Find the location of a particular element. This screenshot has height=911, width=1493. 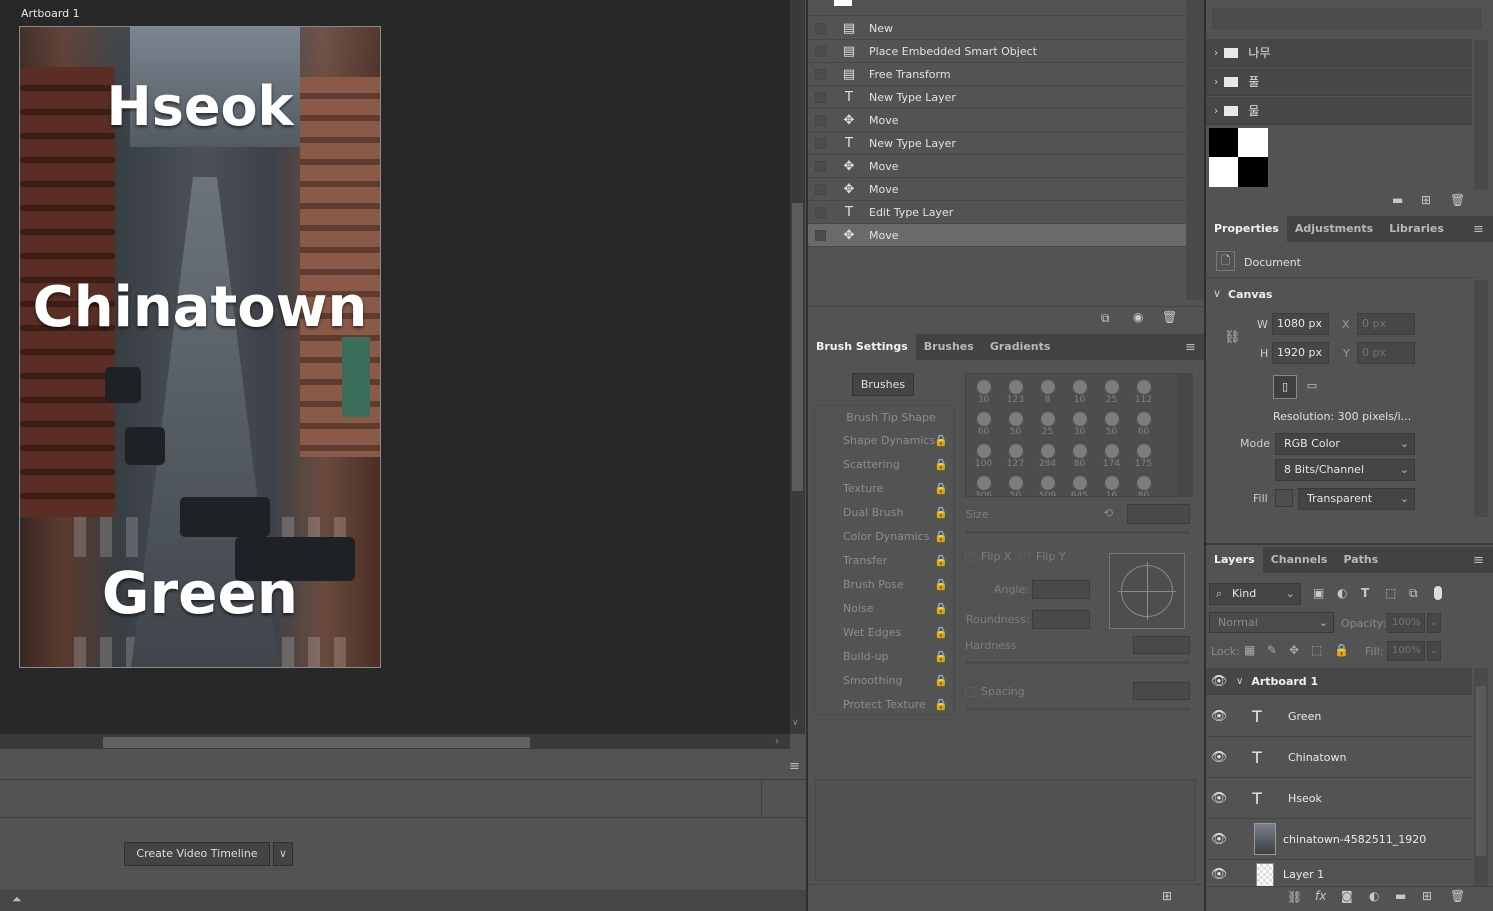

tab-paths: Paths is located at coordinates (1360, 560).